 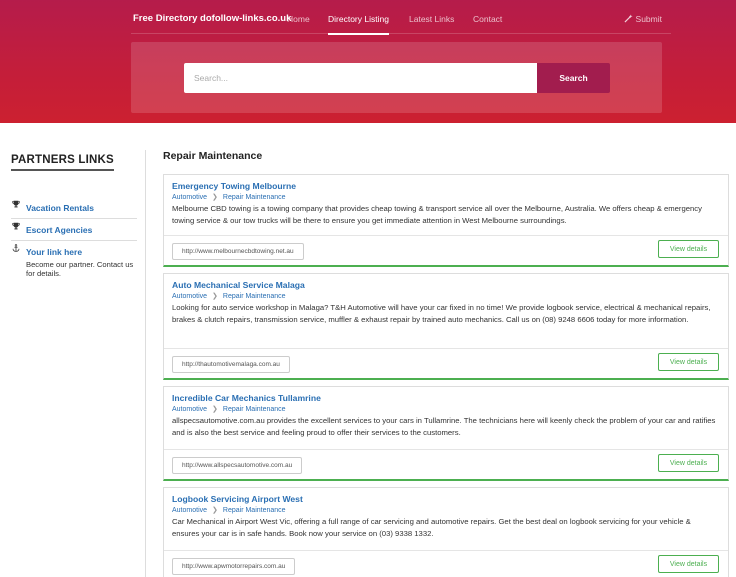 What do you see at coordinates (446, 499) in the screenshot?
I see `listing-title: Logbook Servicing Airport West` at bounding box center [446, 499].